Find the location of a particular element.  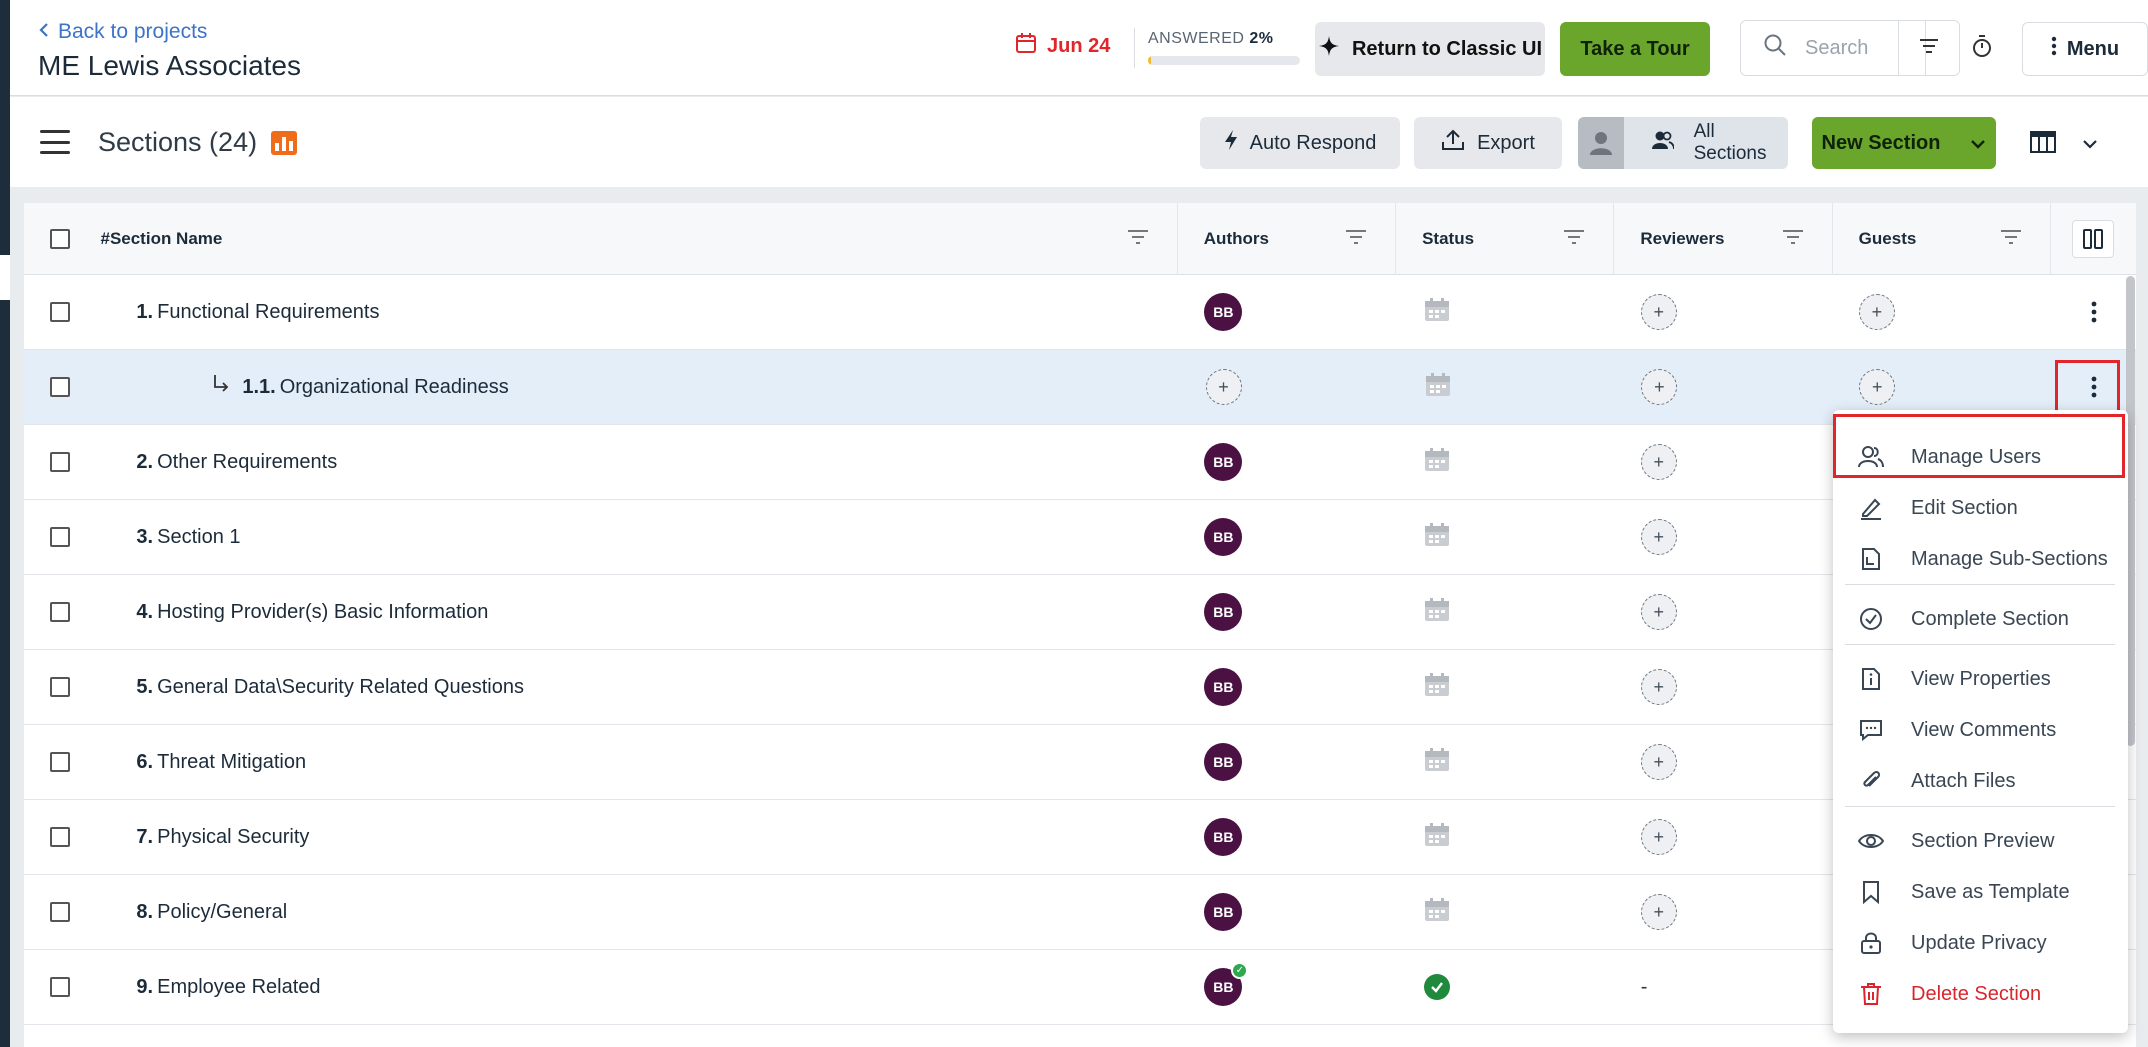

table-row: 1. Functional Requirements BB + + is located at coordinates (1080, 312).